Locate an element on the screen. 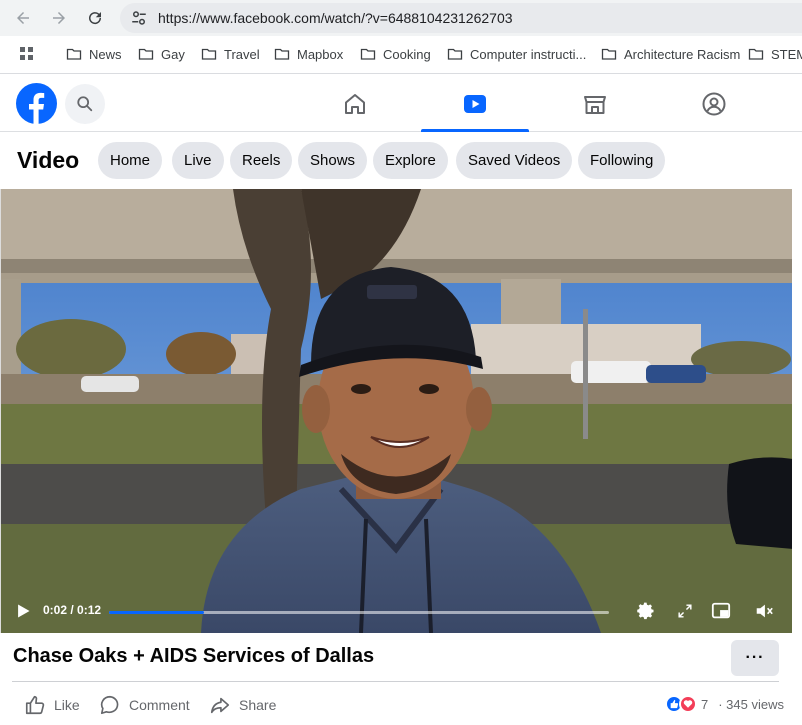  love-reaction-icon is located at coordinates (688, 704).